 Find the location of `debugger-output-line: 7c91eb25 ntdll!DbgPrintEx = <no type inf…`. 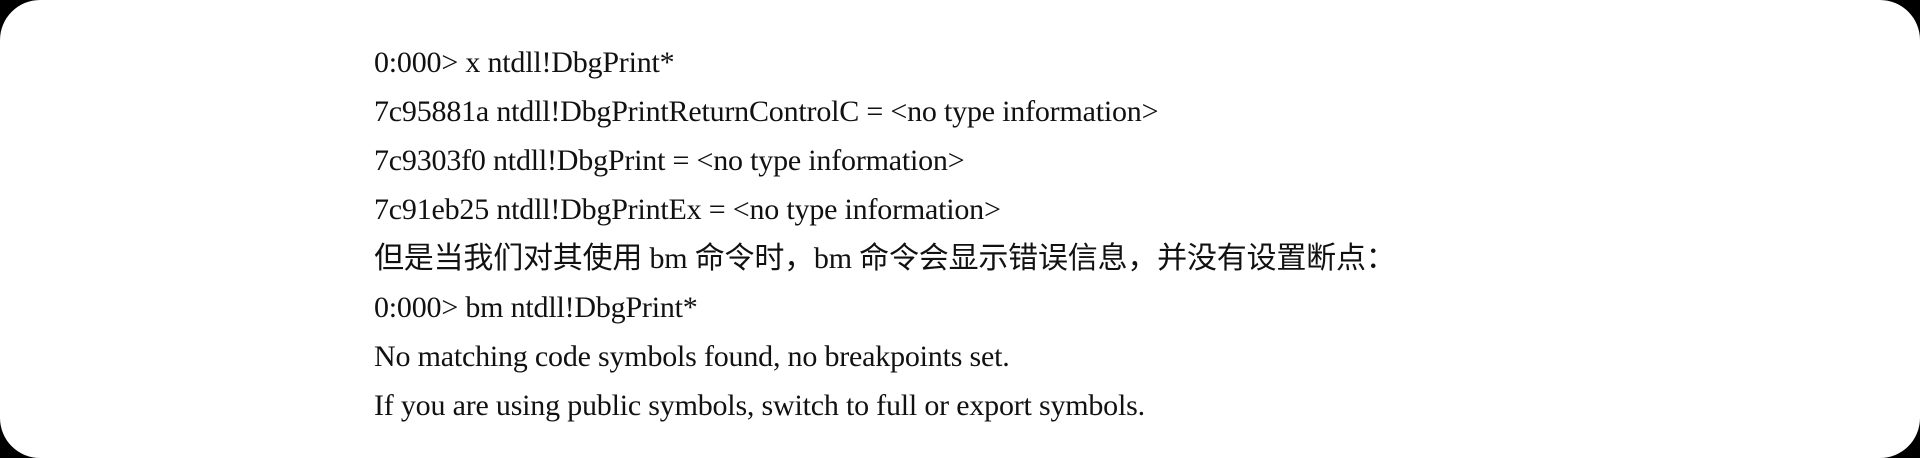

debugger-output-line: 7c91eb25 ntdll!DbgPrintEx = <no type inf… is located at coordinates (687, 209).